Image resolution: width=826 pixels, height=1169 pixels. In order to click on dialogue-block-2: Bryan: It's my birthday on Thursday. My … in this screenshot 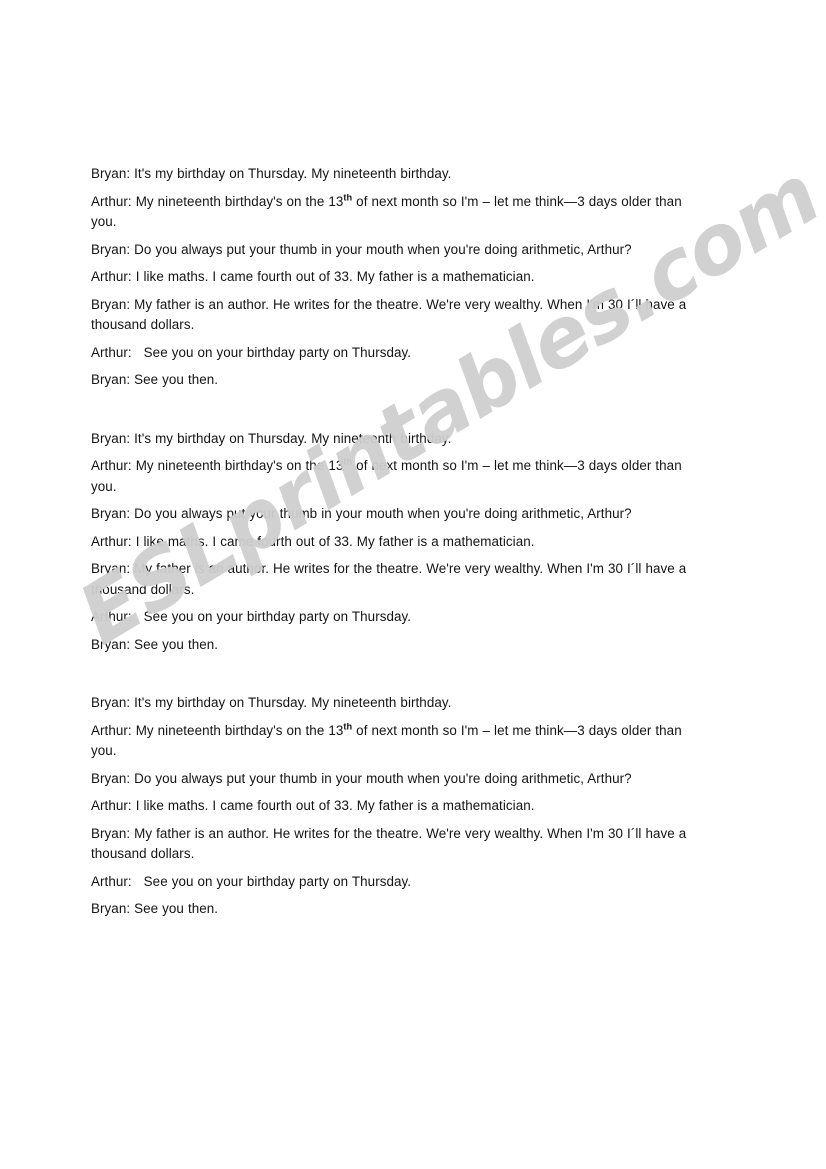, I will do `click(398, 542)`.